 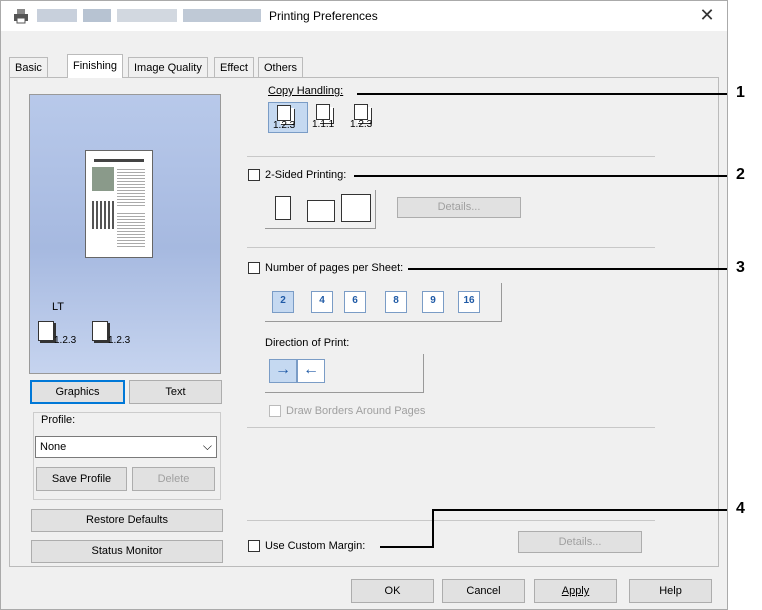 What do you see at coordinates (275, 411) in the screenshot?
I see `draw-borders-checkbox` at bounding box center [275, 411].